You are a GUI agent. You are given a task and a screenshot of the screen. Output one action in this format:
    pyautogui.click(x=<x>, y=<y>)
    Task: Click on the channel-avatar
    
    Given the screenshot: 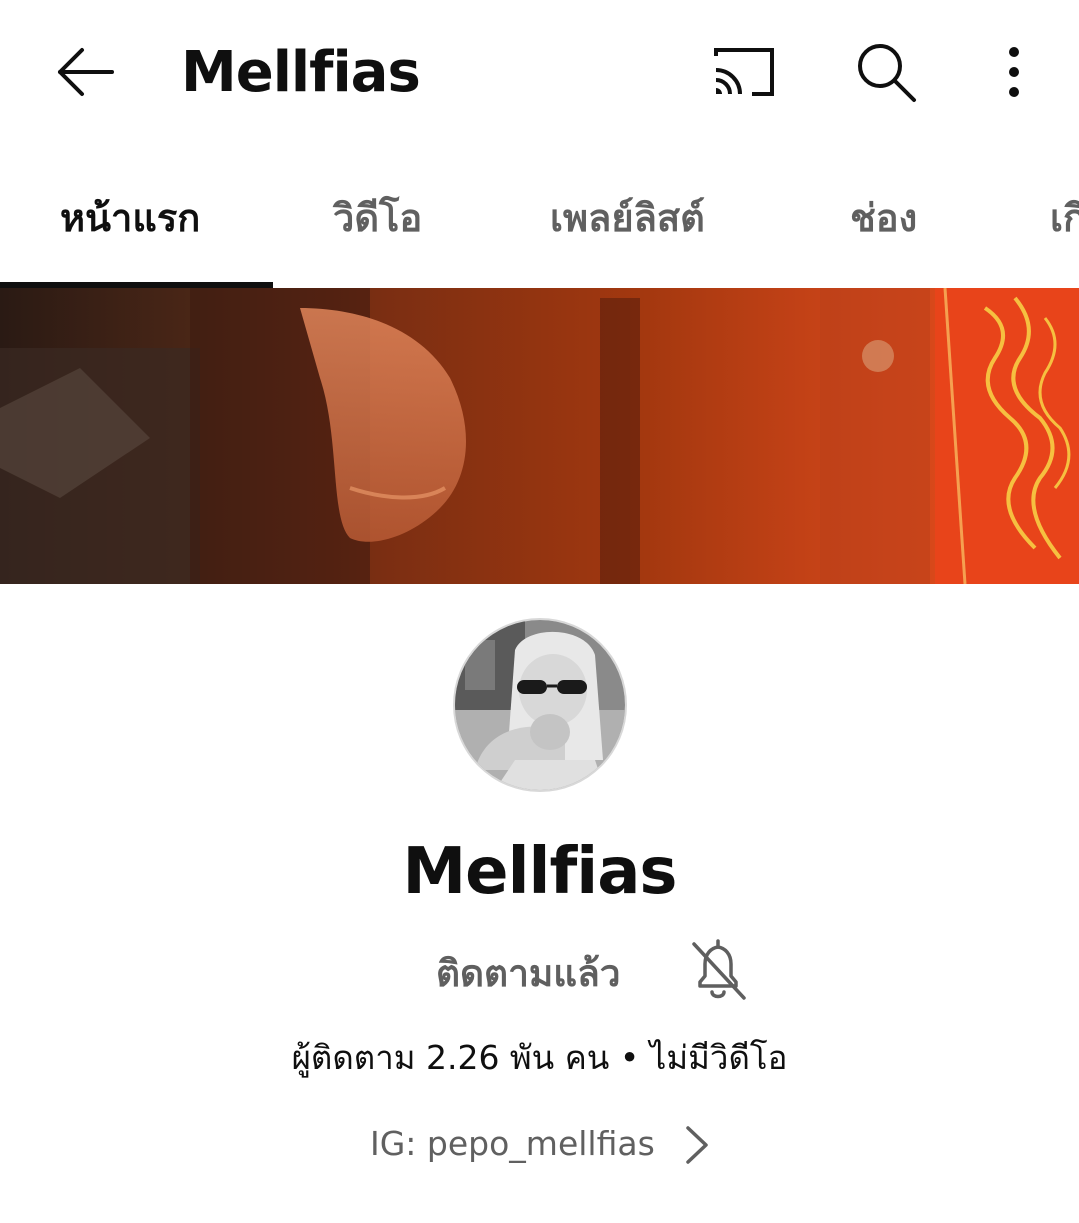 What is the action you would take?
    pyautogui.click(x=540, y=705)
    